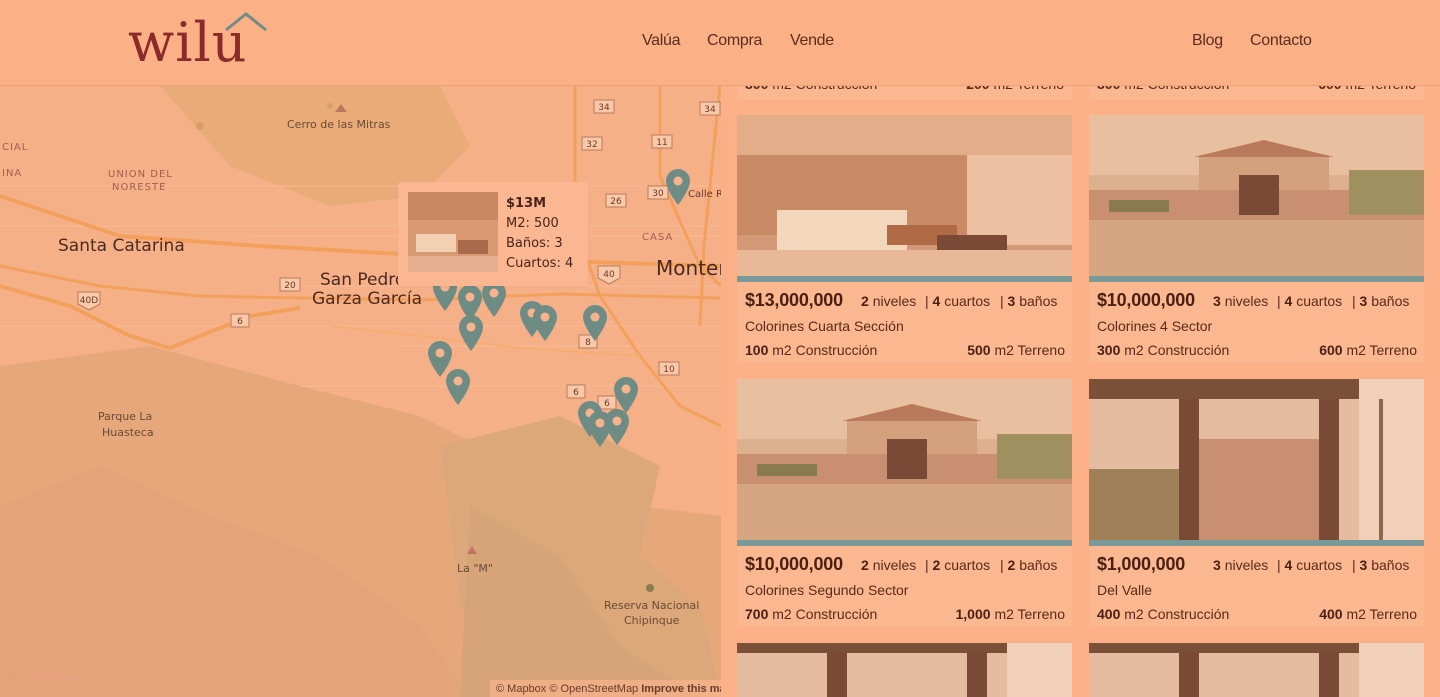 This screenshot has width=1440, height=697. Describe the element at coordinates (824, 326) in the screenshot. I see `listing-location: Colorines Cuarta Sección` at that location.